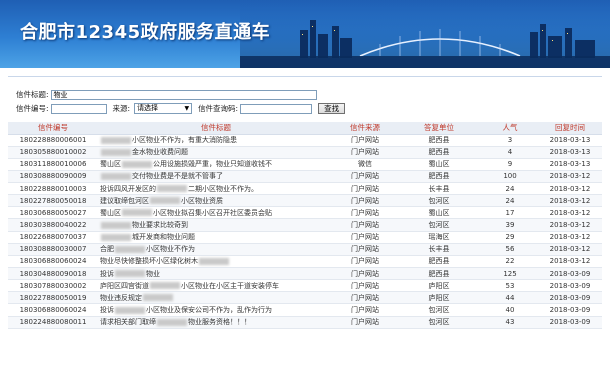 This screenshot has height=368, width=610. Describe the element at coordinates (170, 249) in the screenshot. I see `title-link-part: 小区物业不作为` at that location.